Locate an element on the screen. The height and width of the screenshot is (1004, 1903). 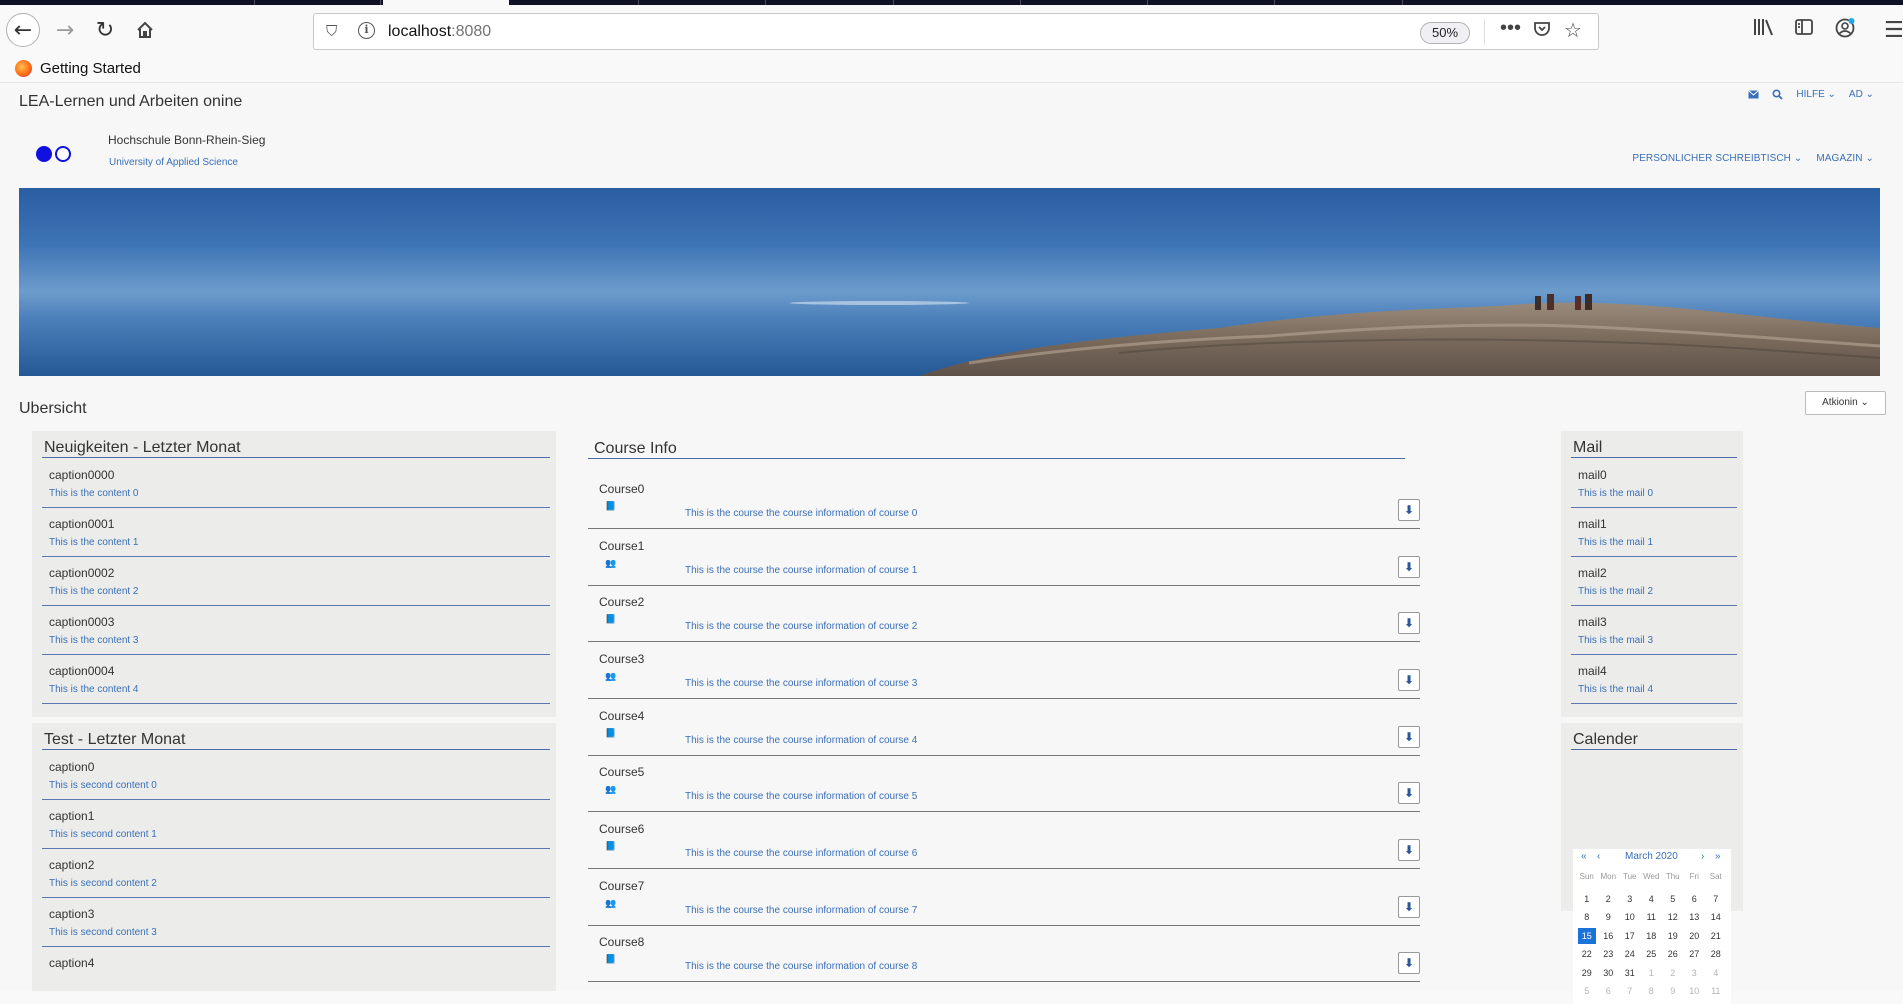
calendar-day: 9 is located at coordinates (1673, 991).